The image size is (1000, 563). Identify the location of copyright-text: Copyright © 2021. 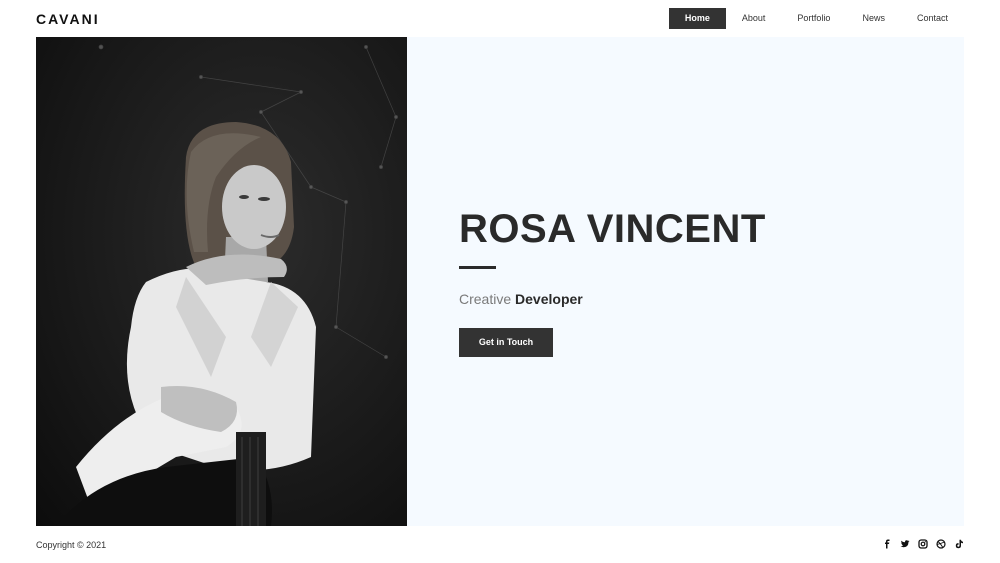
(71, 545).